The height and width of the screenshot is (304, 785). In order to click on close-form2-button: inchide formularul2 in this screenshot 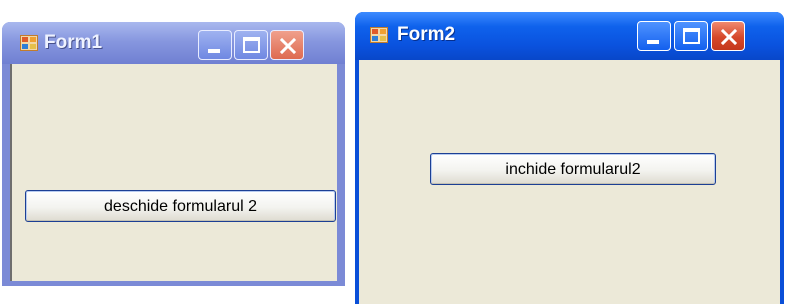, I will do `click(573, 169)`.